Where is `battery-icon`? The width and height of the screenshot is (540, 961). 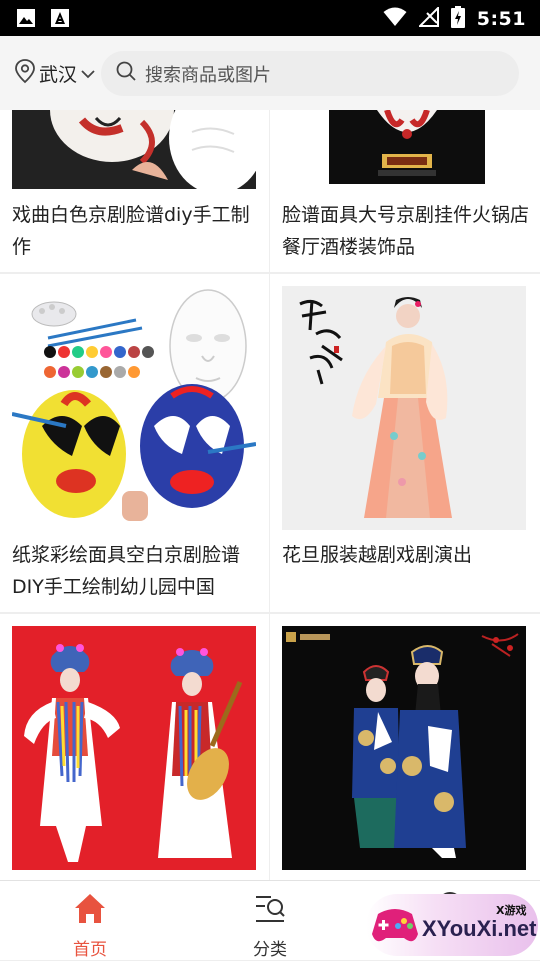
battery-icon is located at coordinates (457, 19).